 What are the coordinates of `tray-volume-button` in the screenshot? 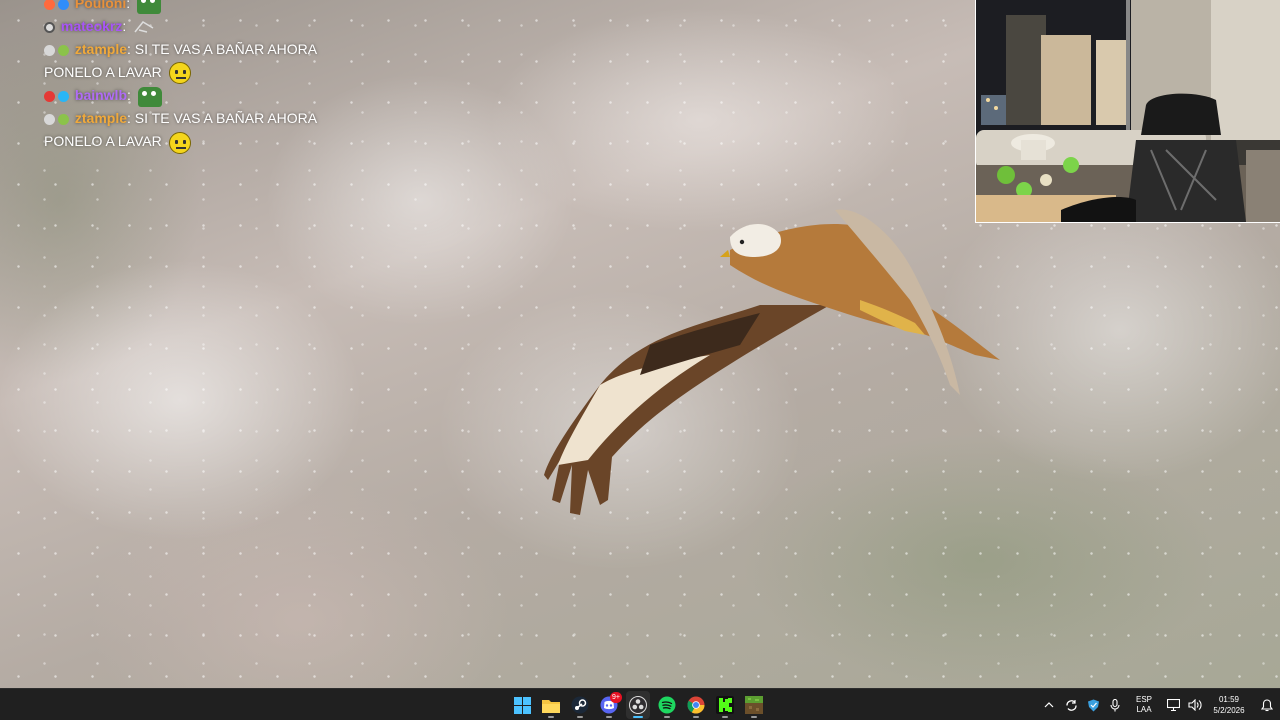 It's located at (1195, 704).